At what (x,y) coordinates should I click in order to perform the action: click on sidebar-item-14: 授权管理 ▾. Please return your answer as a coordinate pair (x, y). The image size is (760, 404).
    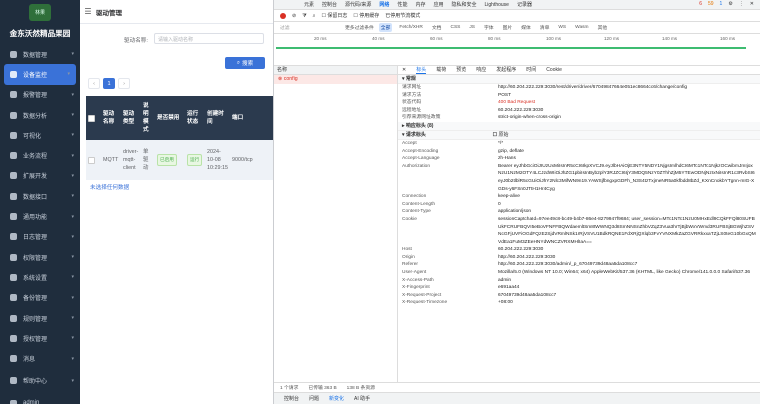
    Looking at the image, I should click on (40, 338).